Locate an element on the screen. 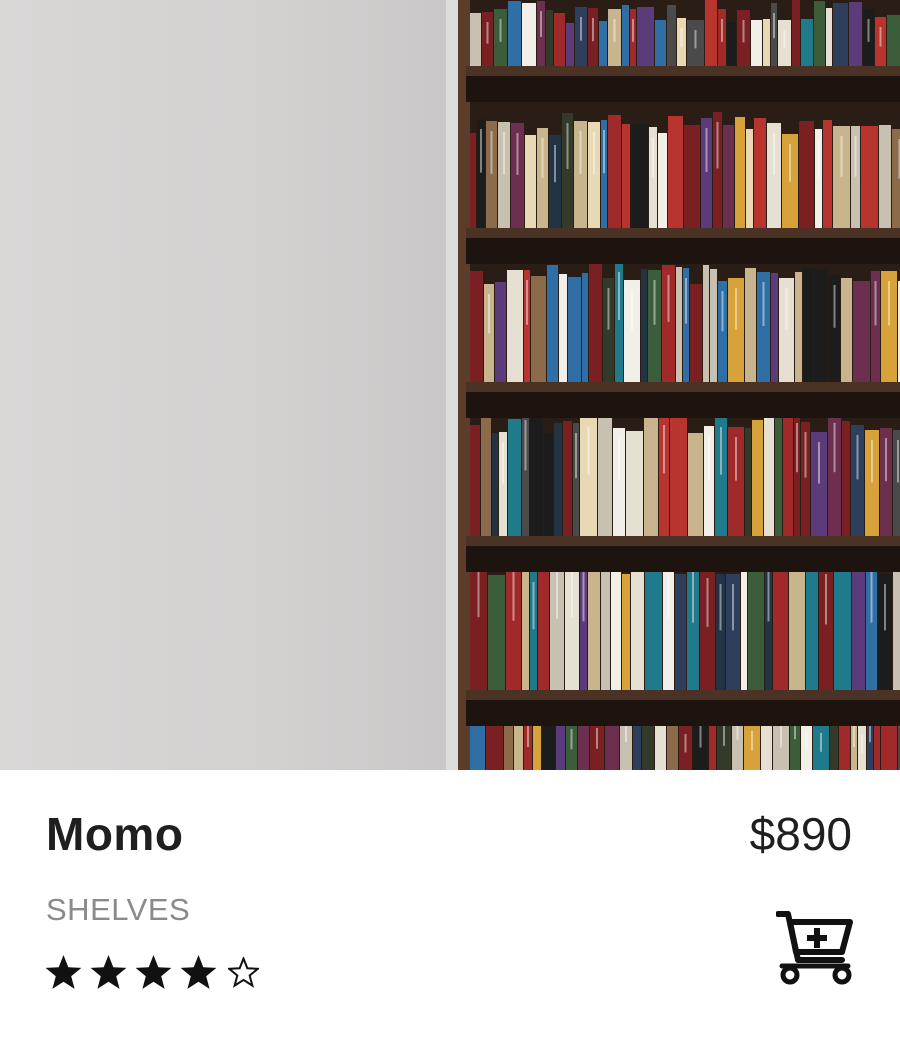  product-name: Momo is located at coordinates (115, 834).